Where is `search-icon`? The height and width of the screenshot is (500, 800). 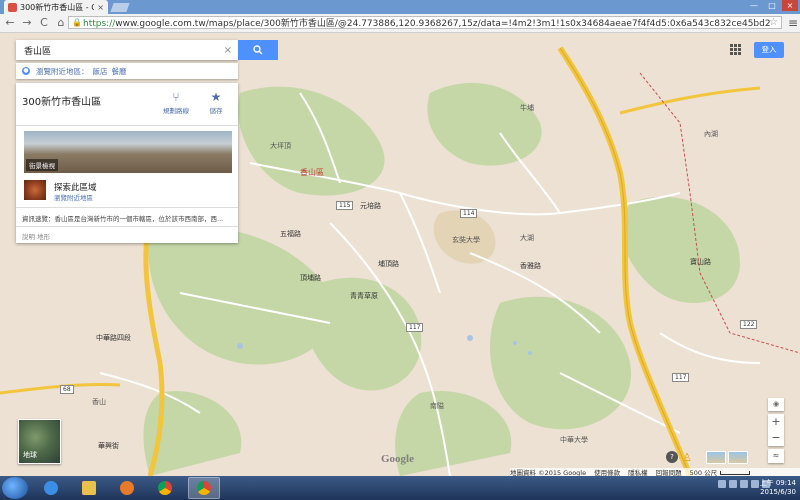 search-icon is located at coordinates (258, 50).